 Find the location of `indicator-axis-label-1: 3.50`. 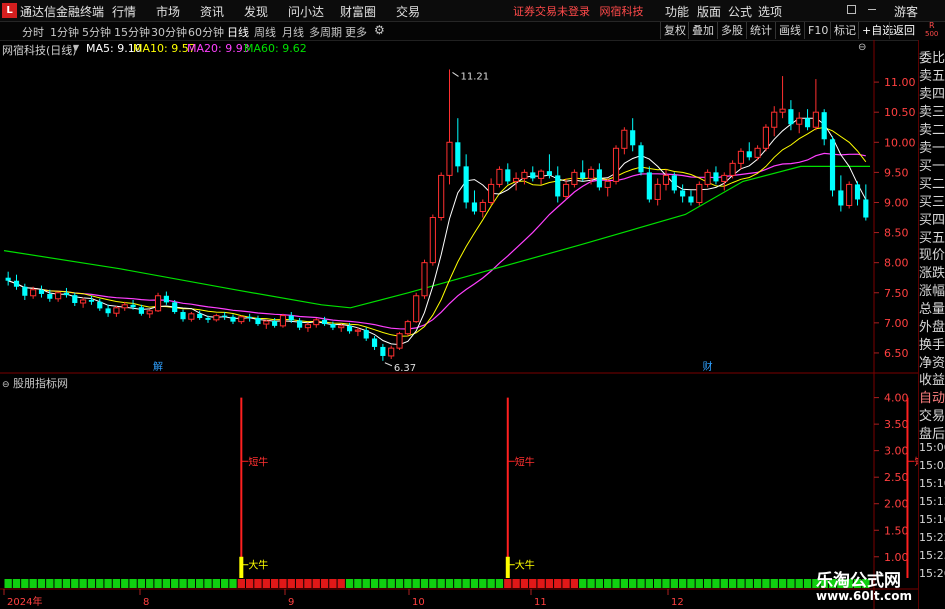

indicator-axis-label-1: 3.50 is located at coordinates (896, 424).